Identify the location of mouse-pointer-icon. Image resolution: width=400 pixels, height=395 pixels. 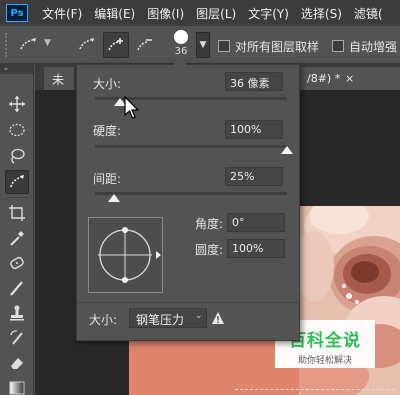
(132, 107).